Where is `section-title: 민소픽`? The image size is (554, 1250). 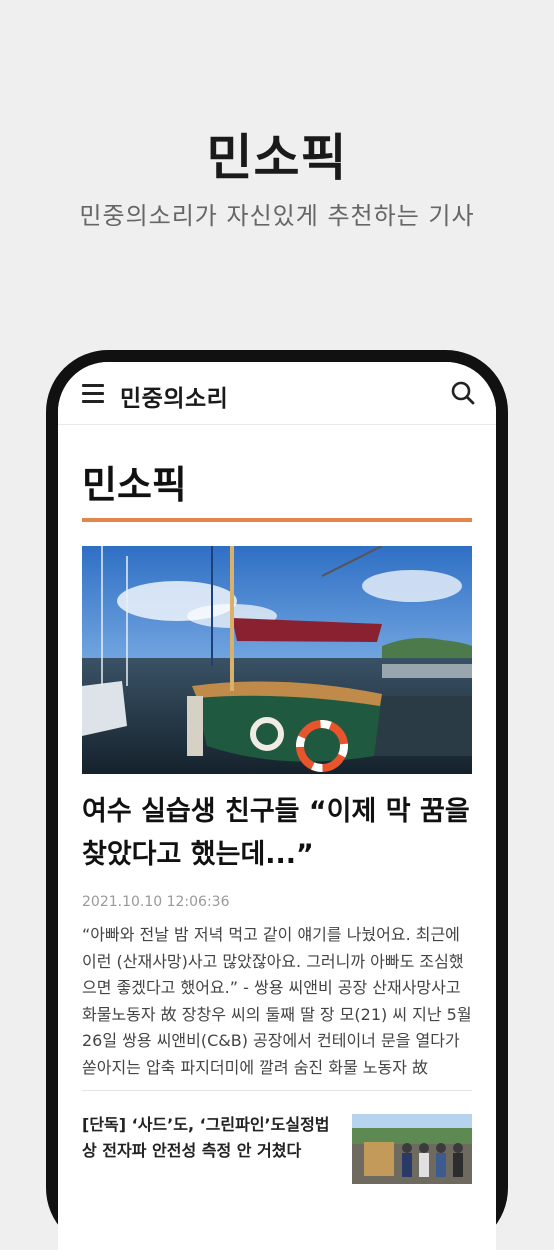
section-title: 민소픽 is located at coordinates (134, 485).